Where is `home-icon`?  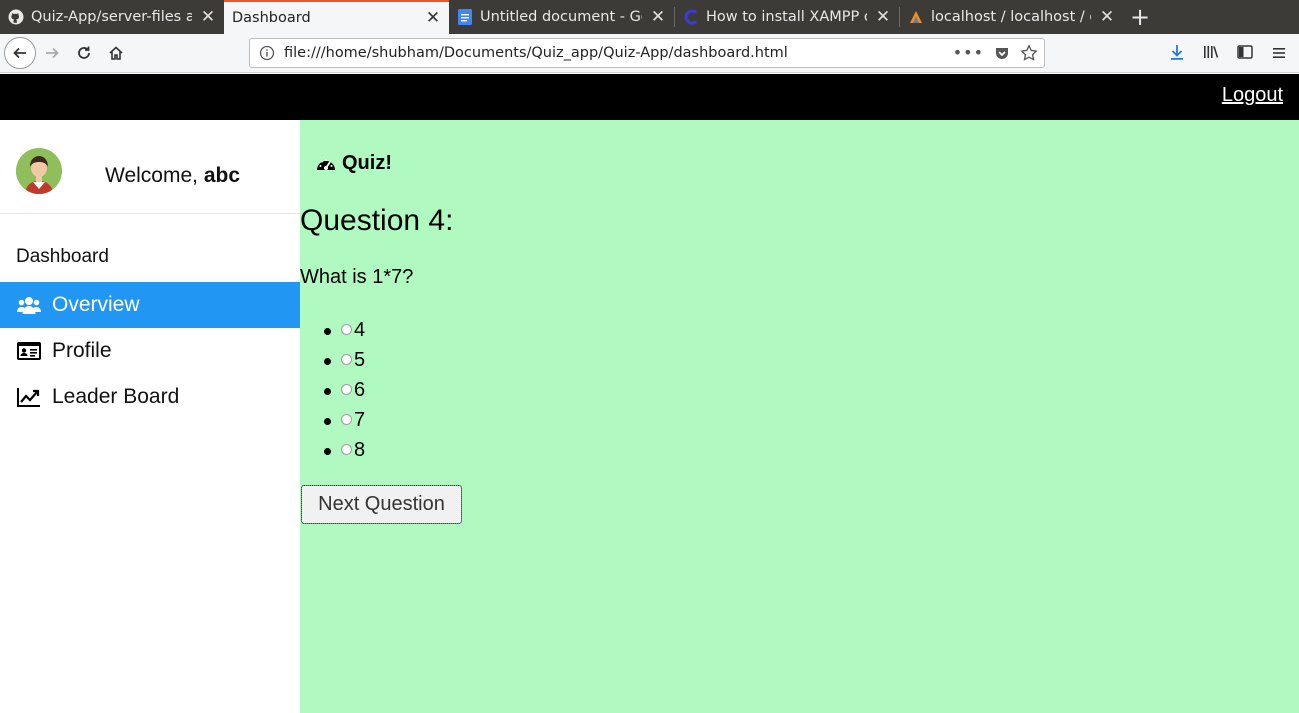
home-icon is located at coordinates (116, 53).